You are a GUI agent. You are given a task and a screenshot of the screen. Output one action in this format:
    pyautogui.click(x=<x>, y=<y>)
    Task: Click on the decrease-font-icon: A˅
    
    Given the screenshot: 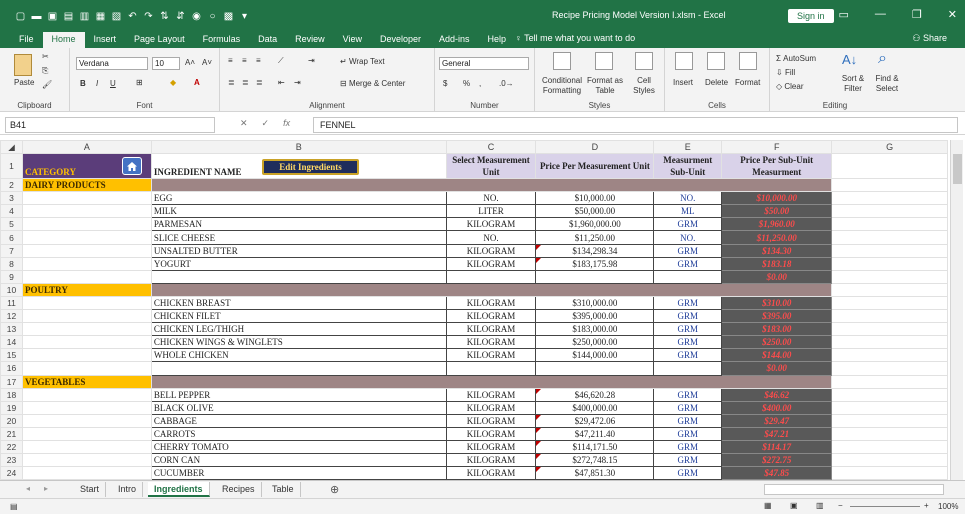 What is the action you would take?
    pyautogui.click(x=207, y=62)
    